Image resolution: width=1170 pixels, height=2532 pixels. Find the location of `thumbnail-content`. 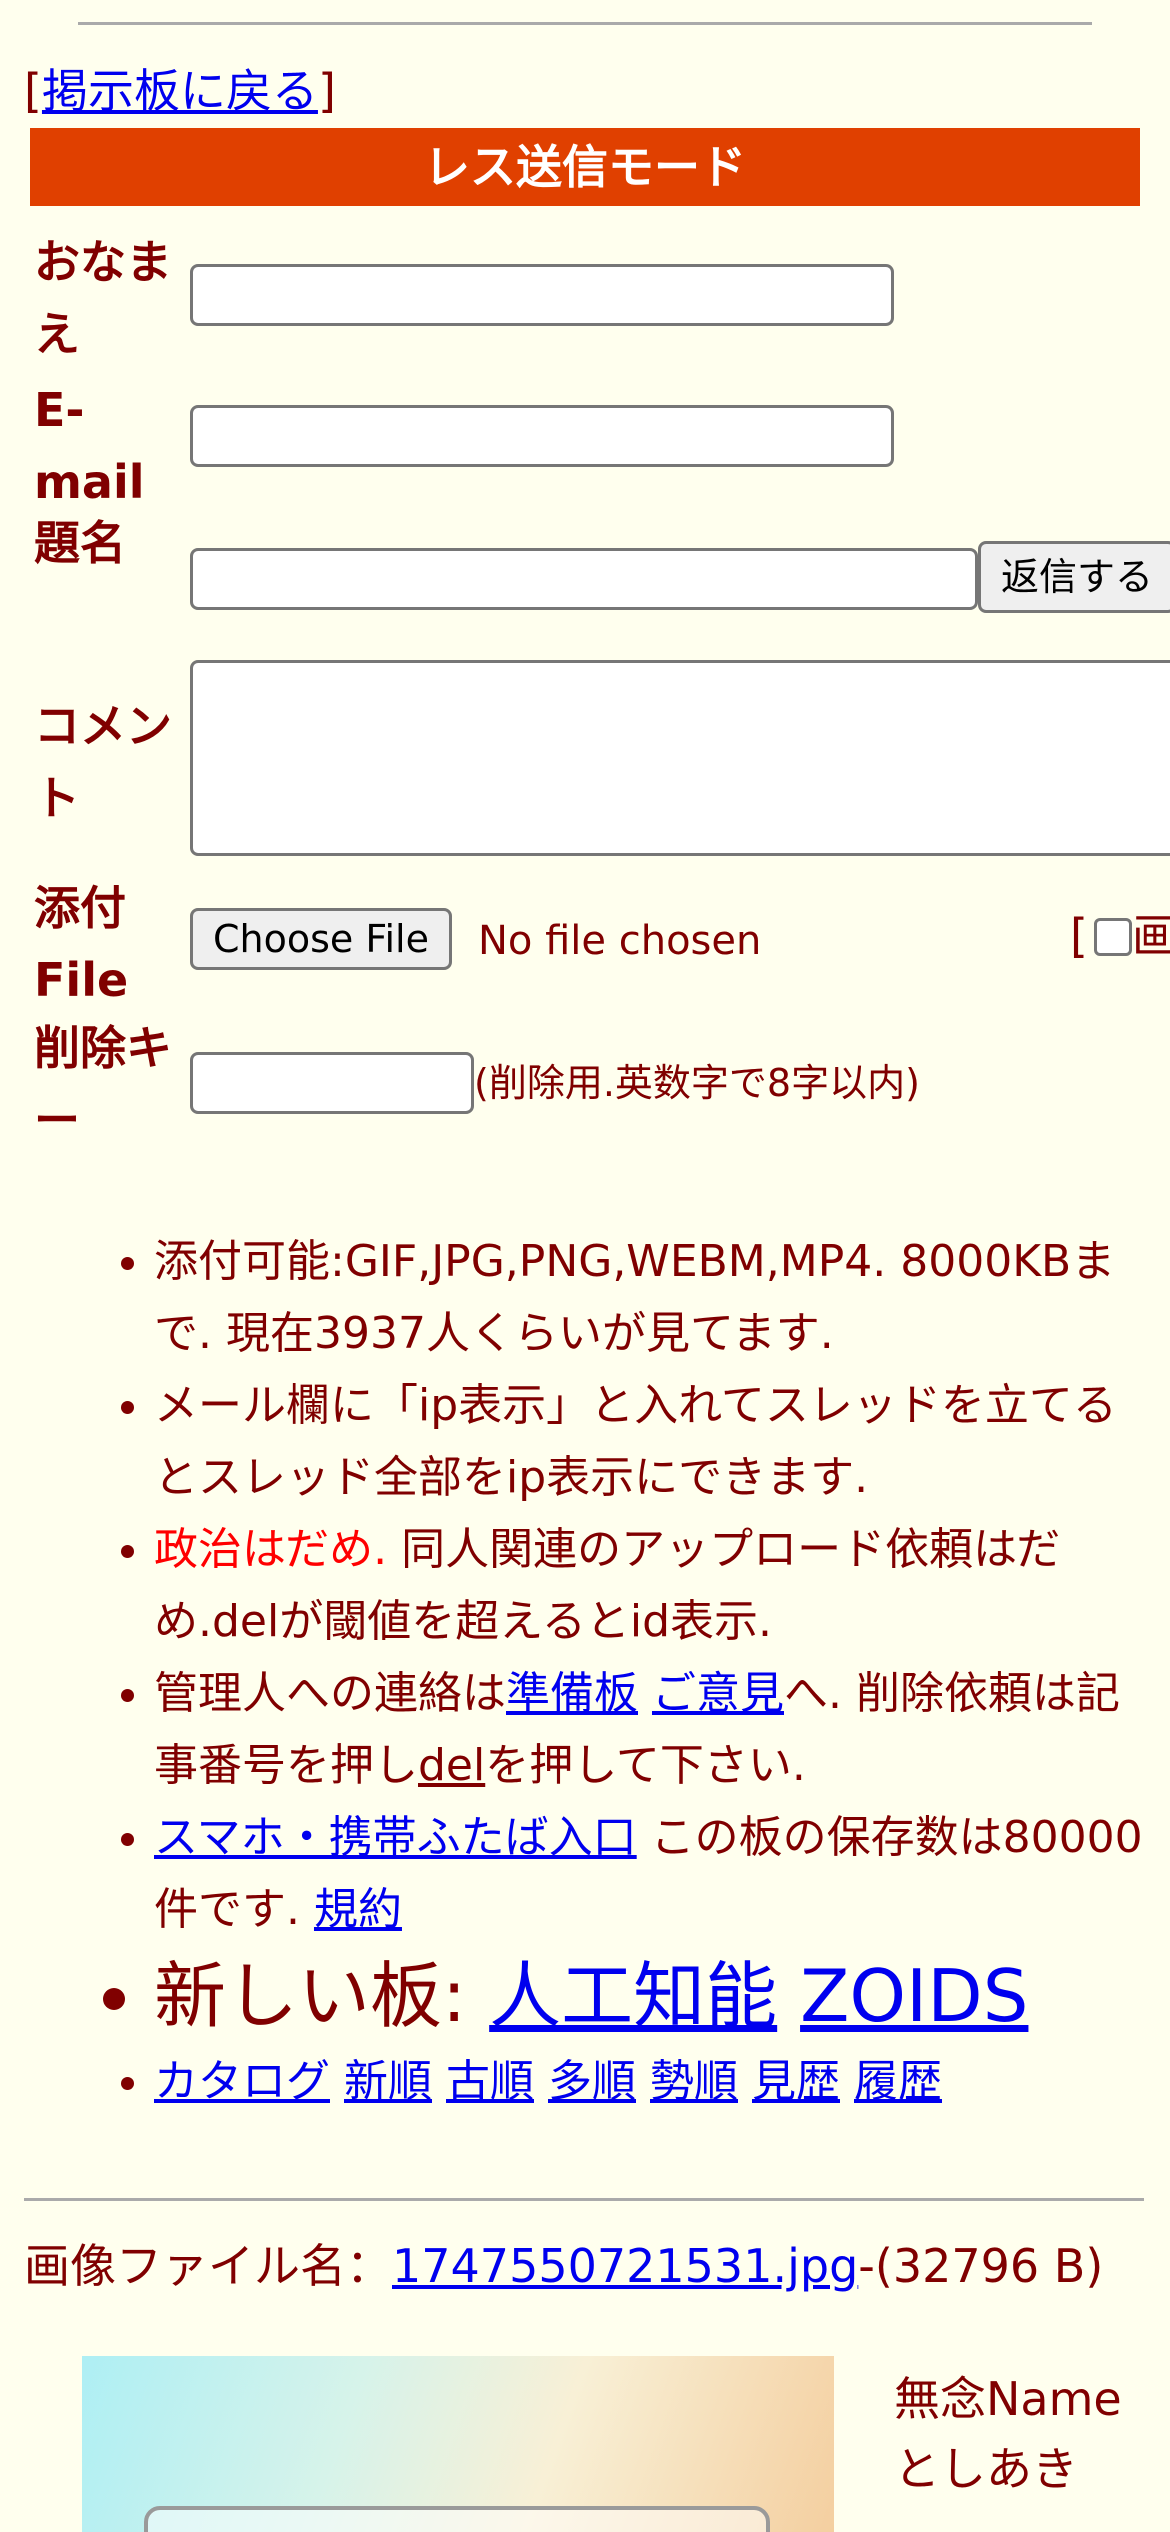

thumbnail-content is located at coordinates (457, 2519).